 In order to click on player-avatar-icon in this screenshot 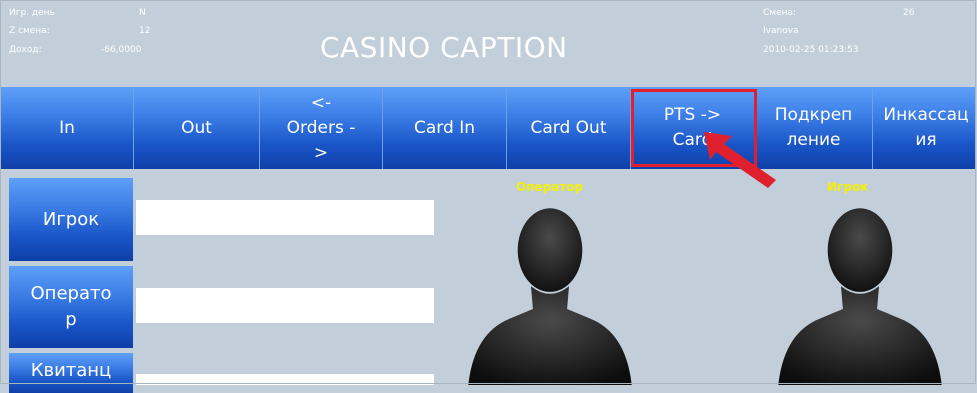, I will do `click(860, 296)`.